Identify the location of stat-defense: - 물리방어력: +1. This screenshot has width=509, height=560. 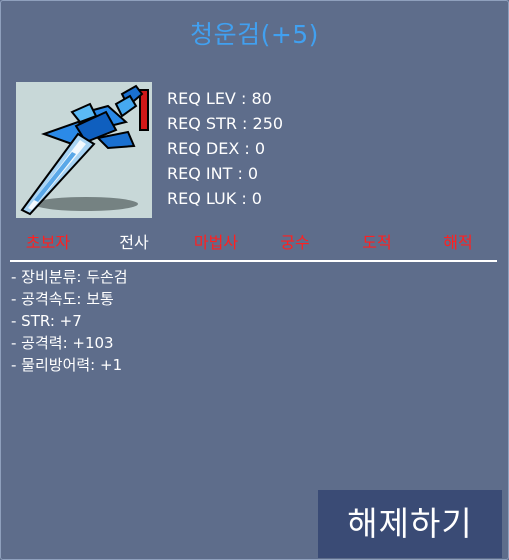
(67, 365).